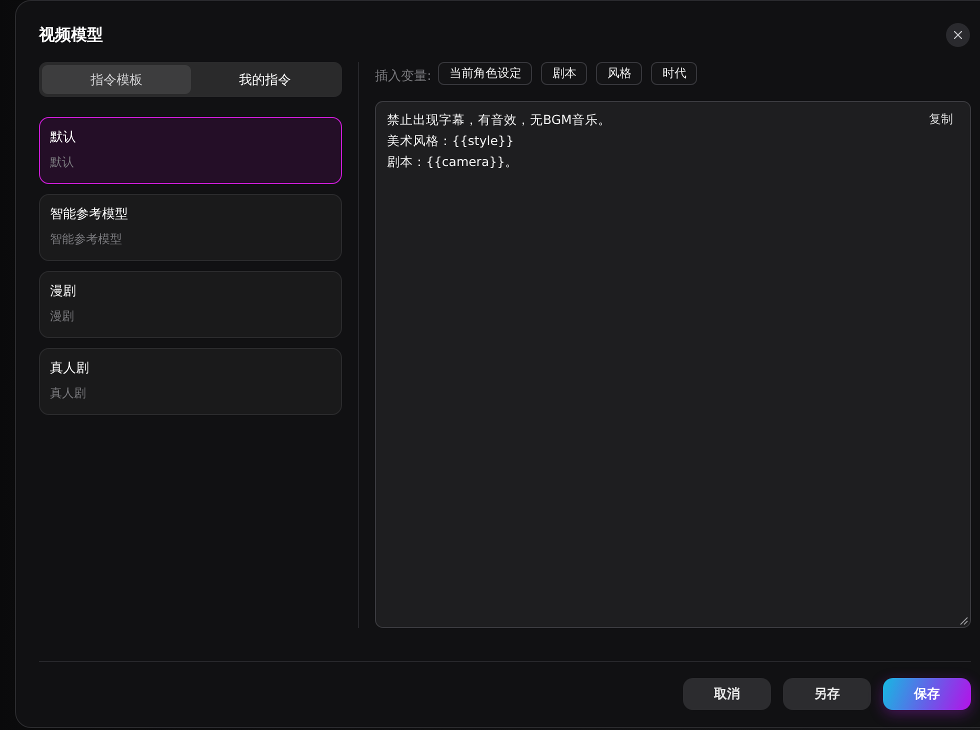 This screenshot has height=730, width=980. Describe the element at coordinates (727, 694) in the screenshot. I see `footer-button: 取消` at that location.